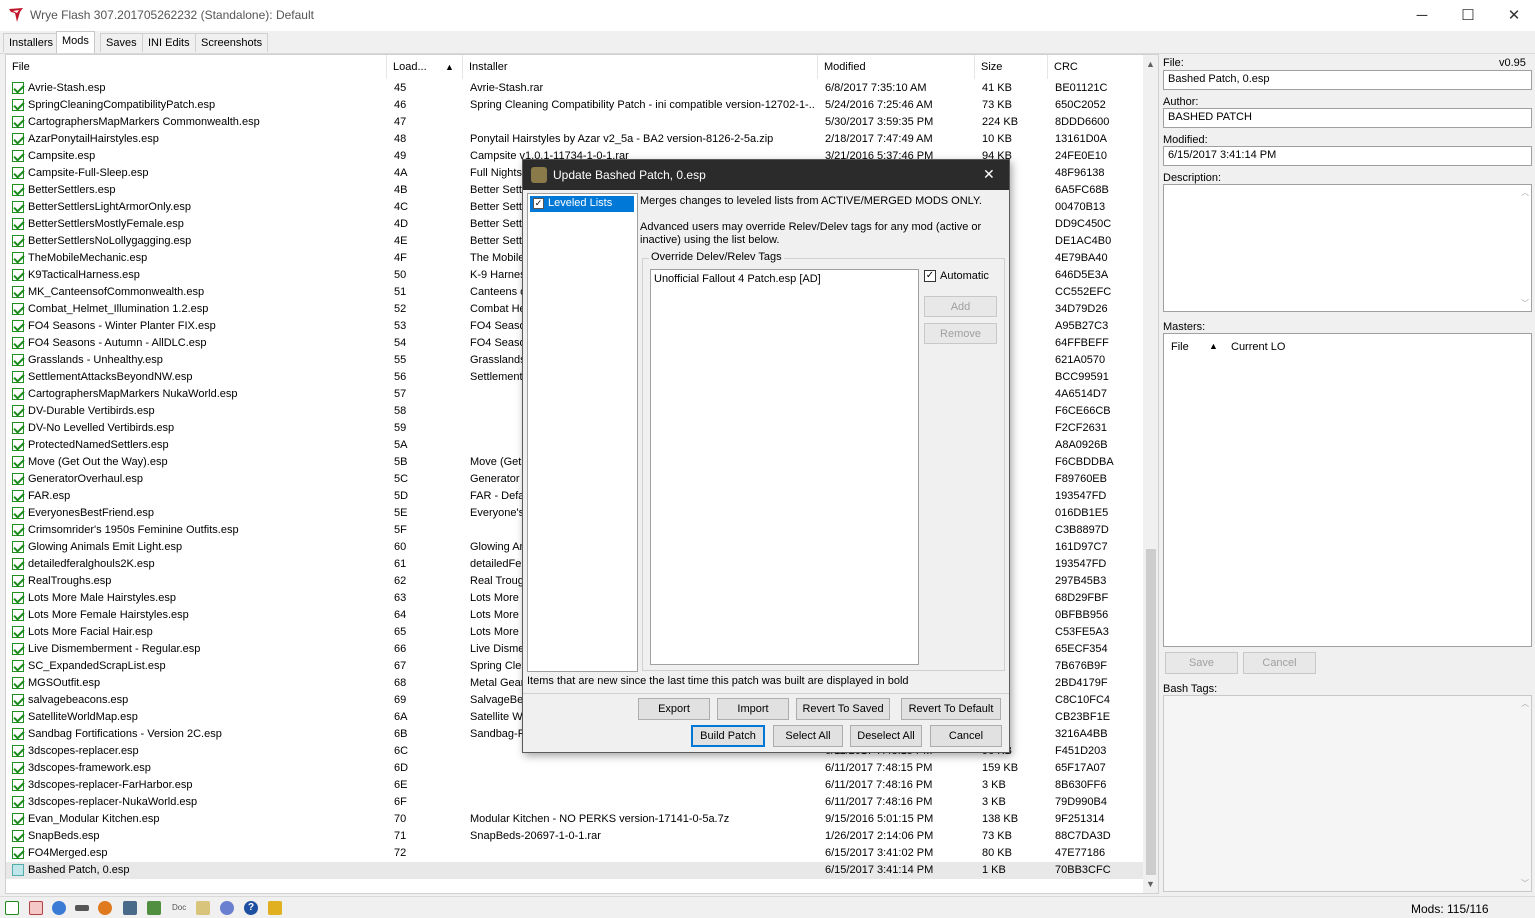 This screenshot has height=918, width=1535. I want to click on minimize-button: ─, so click(1422, 15).